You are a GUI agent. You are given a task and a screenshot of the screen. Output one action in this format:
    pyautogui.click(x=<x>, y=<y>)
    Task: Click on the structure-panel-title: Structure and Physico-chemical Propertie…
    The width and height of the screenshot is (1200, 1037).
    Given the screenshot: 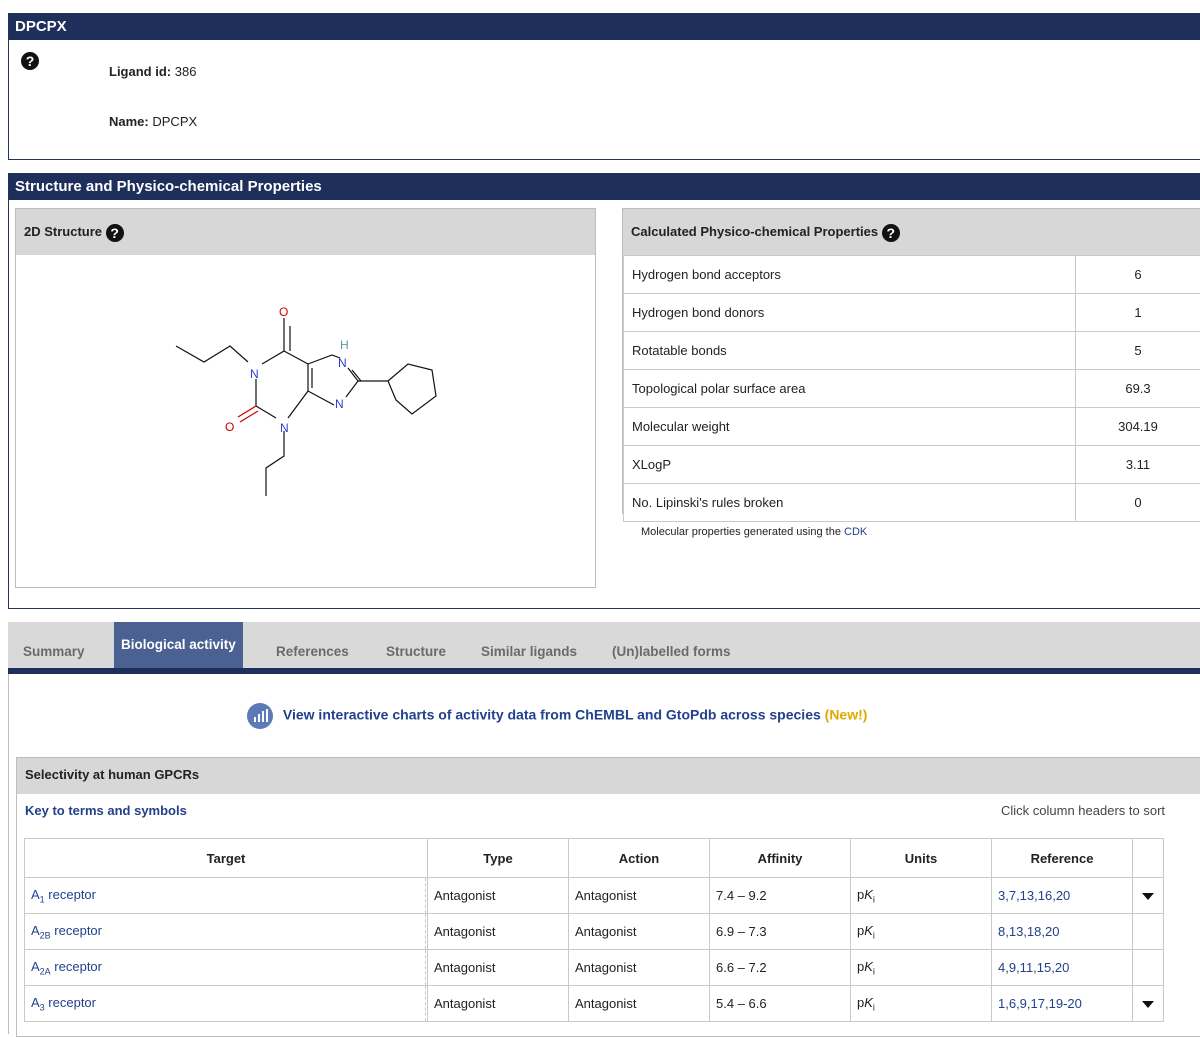 What is the action you would take?
    pyautogui.click(x=604, y=187)
    